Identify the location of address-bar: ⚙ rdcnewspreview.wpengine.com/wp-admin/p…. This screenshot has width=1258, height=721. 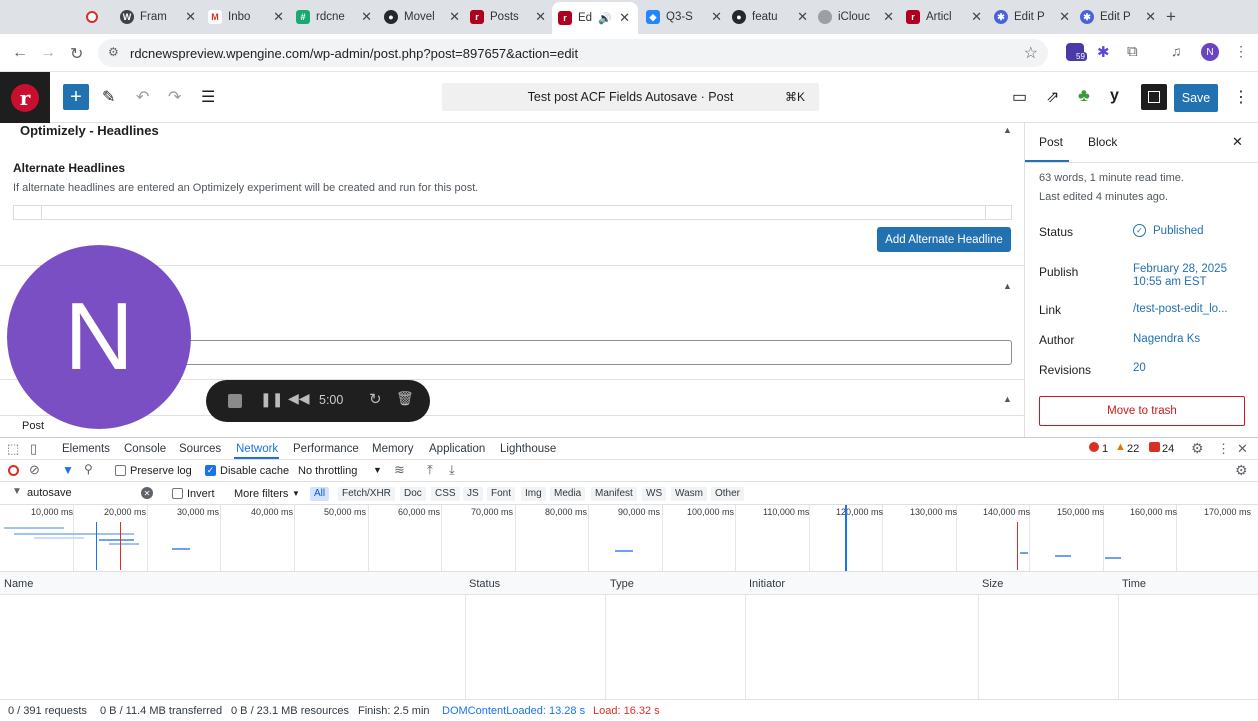
(573, 53).